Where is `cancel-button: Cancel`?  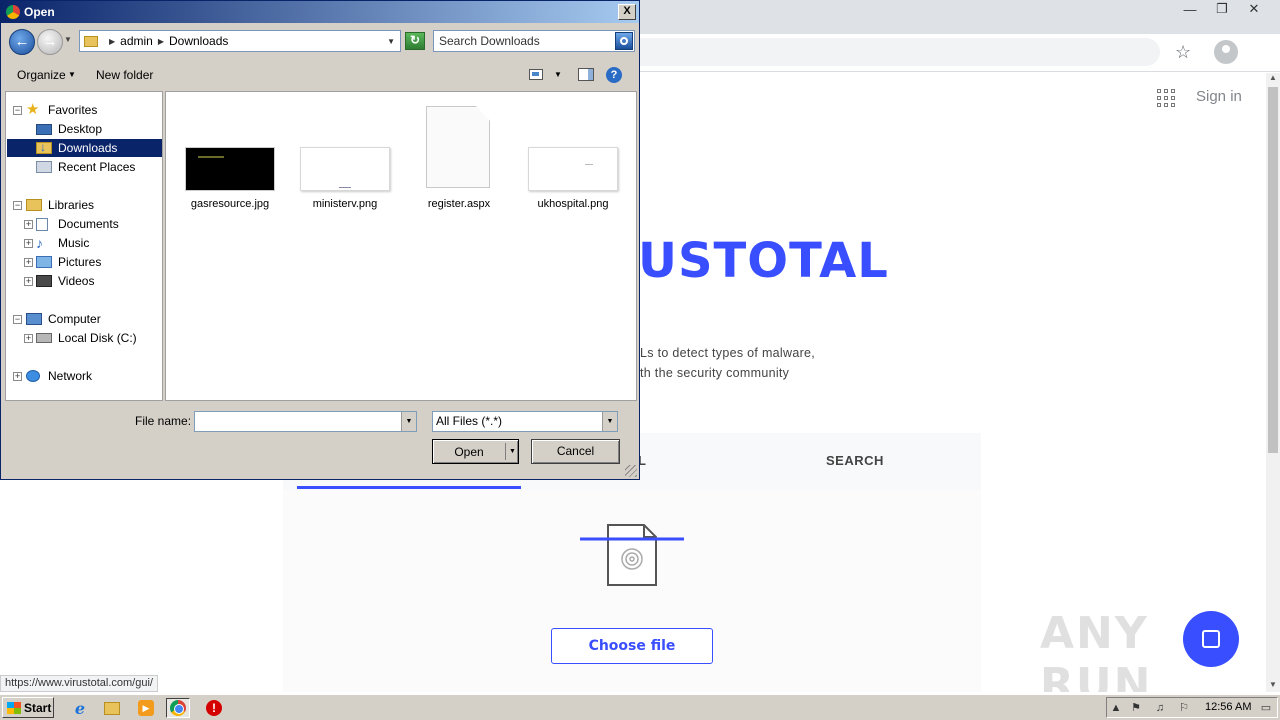
cancel-button: Cancel is located at coordinates (575, 451).